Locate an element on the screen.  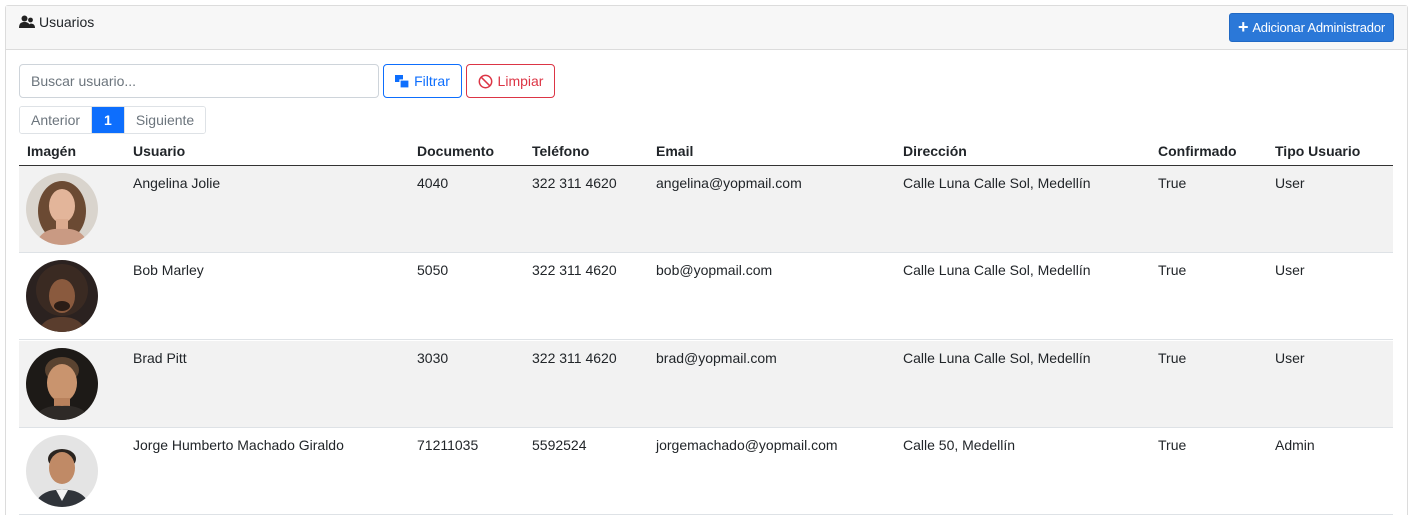
user-name-cell: Angelina Jolie is located at coordinates (177, 183).